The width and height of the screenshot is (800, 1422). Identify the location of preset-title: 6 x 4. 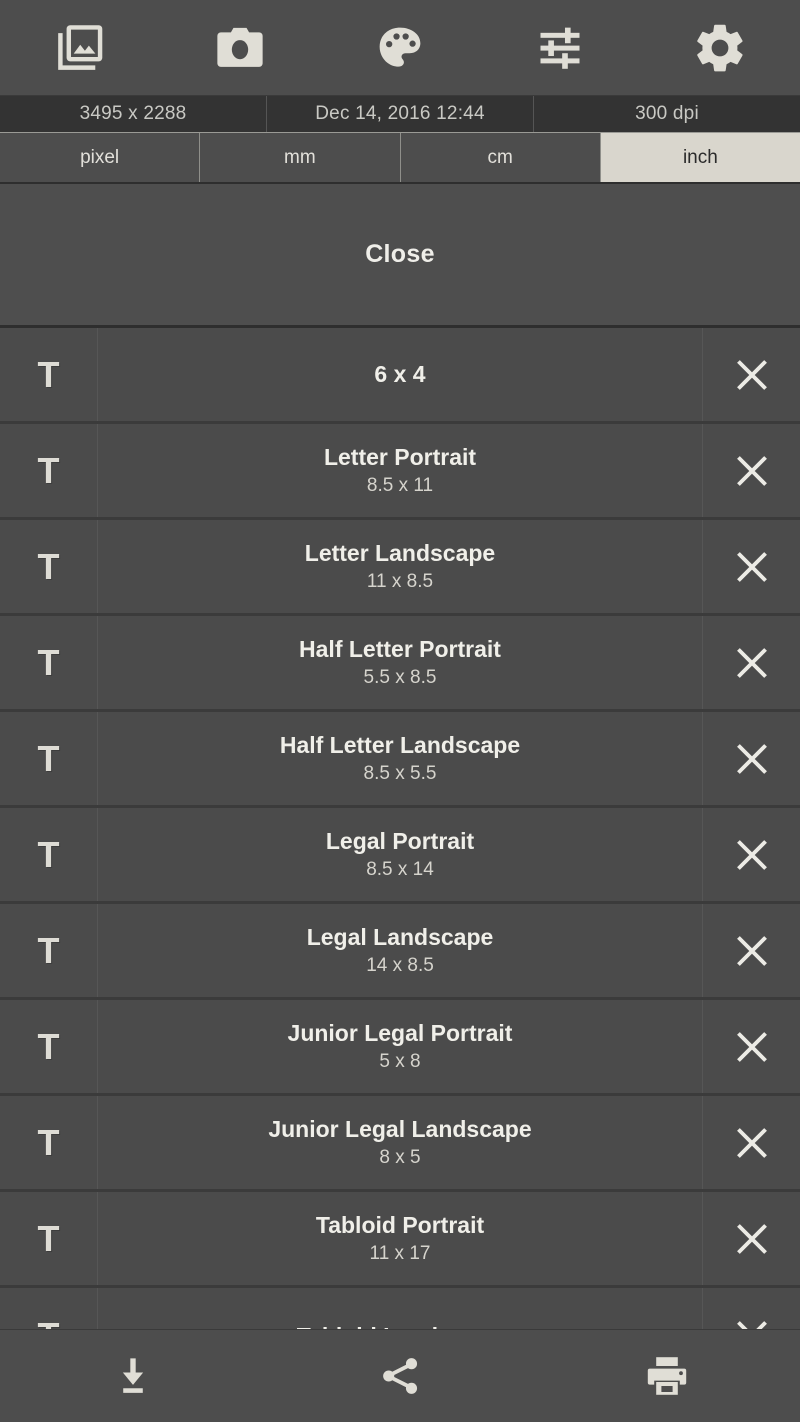
(400, 374).